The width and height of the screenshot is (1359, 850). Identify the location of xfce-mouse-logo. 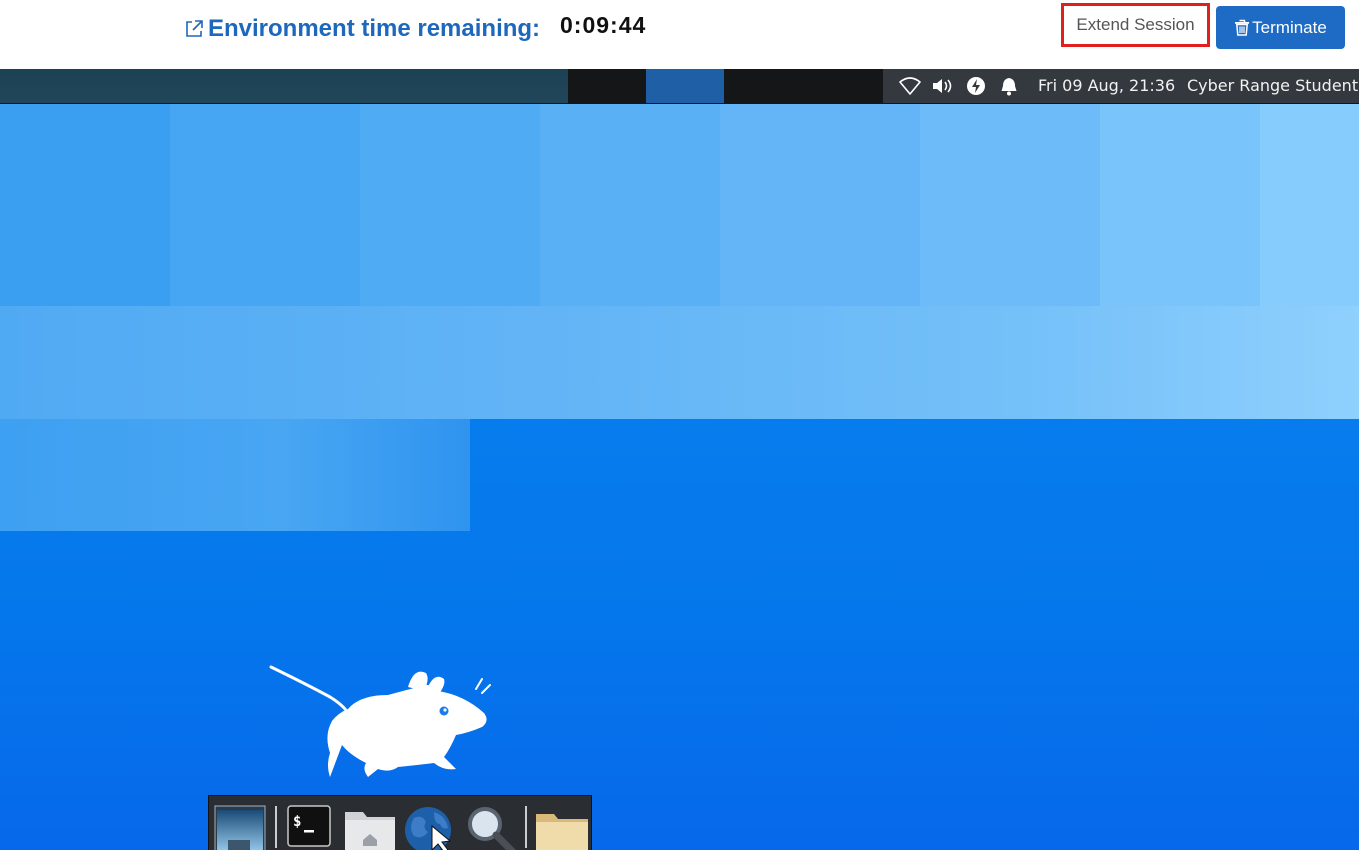
(380, 721).